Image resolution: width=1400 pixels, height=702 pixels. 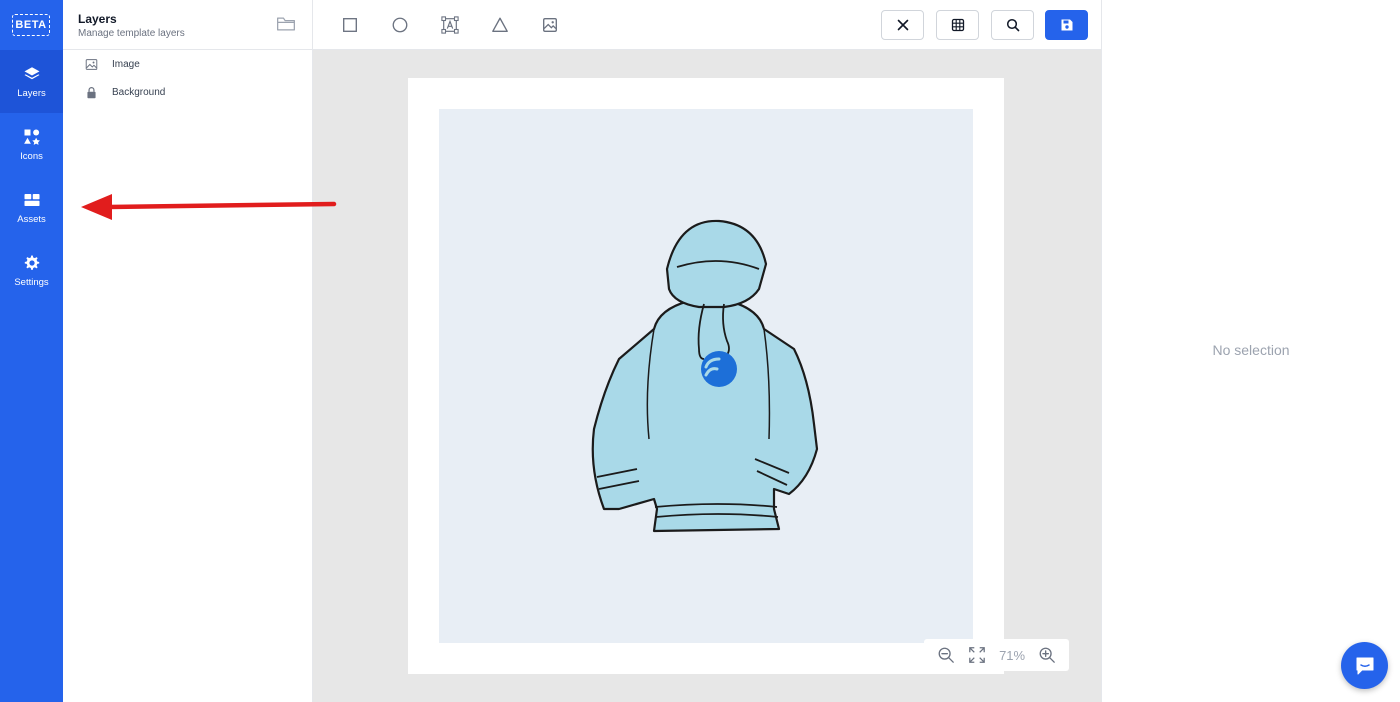 I want to click on triangle-tool, so click(x=500, y=25).